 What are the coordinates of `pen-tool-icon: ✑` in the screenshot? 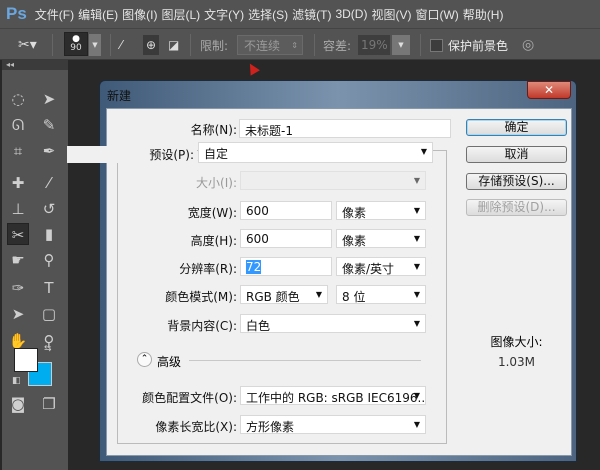 It's located at (18, 288).